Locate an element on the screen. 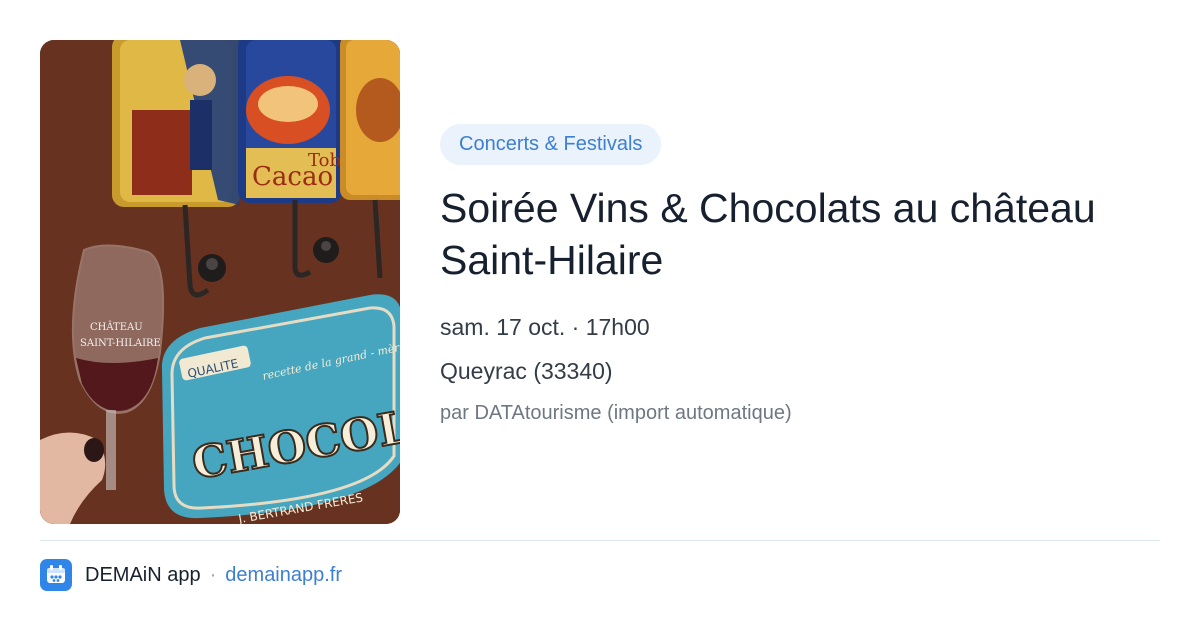  event-location: Queyrac (33340) is located at coordinates (526, 371).